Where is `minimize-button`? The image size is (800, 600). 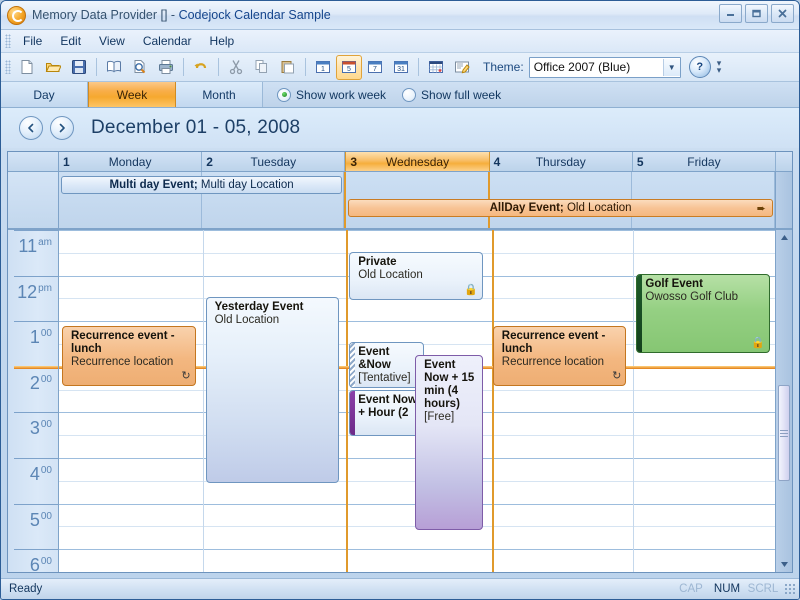
minimize-button is located at coordinates (730, 13).